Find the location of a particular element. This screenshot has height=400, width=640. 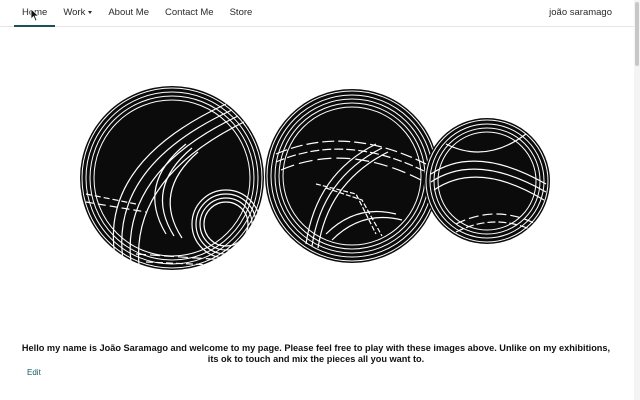

edit-link: Edit is located at coordinates (34, 372).